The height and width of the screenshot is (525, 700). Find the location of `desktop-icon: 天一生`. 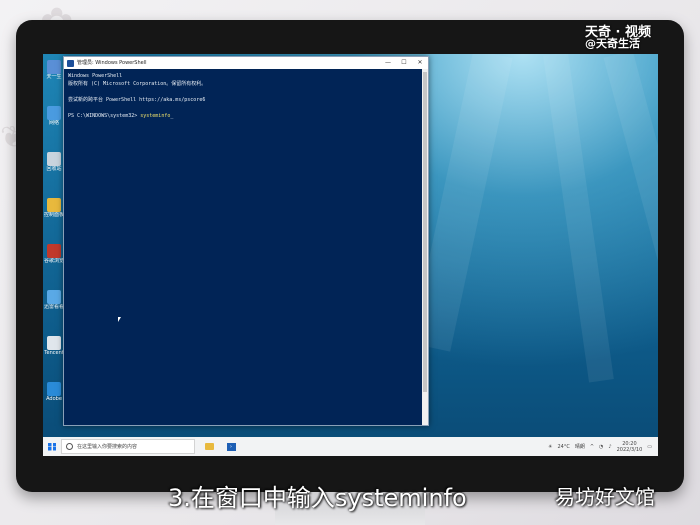

desktop-icon: 天一生 is located at coordinates (54, 70).